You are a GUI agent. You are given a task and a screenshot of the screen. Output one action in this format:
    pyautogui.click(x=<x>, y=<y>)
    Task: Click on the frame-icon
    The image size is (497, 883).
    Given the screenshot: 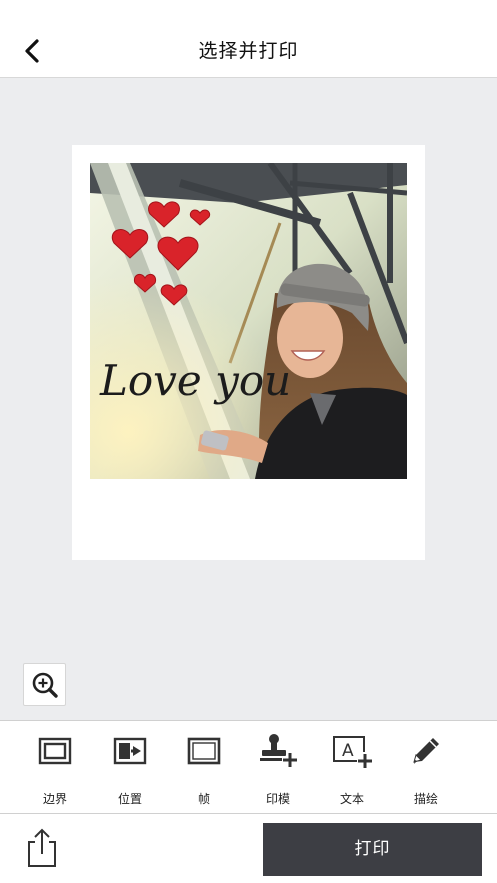 What is the action you would take?
    pyautogui.click(x=204, y=751)
    